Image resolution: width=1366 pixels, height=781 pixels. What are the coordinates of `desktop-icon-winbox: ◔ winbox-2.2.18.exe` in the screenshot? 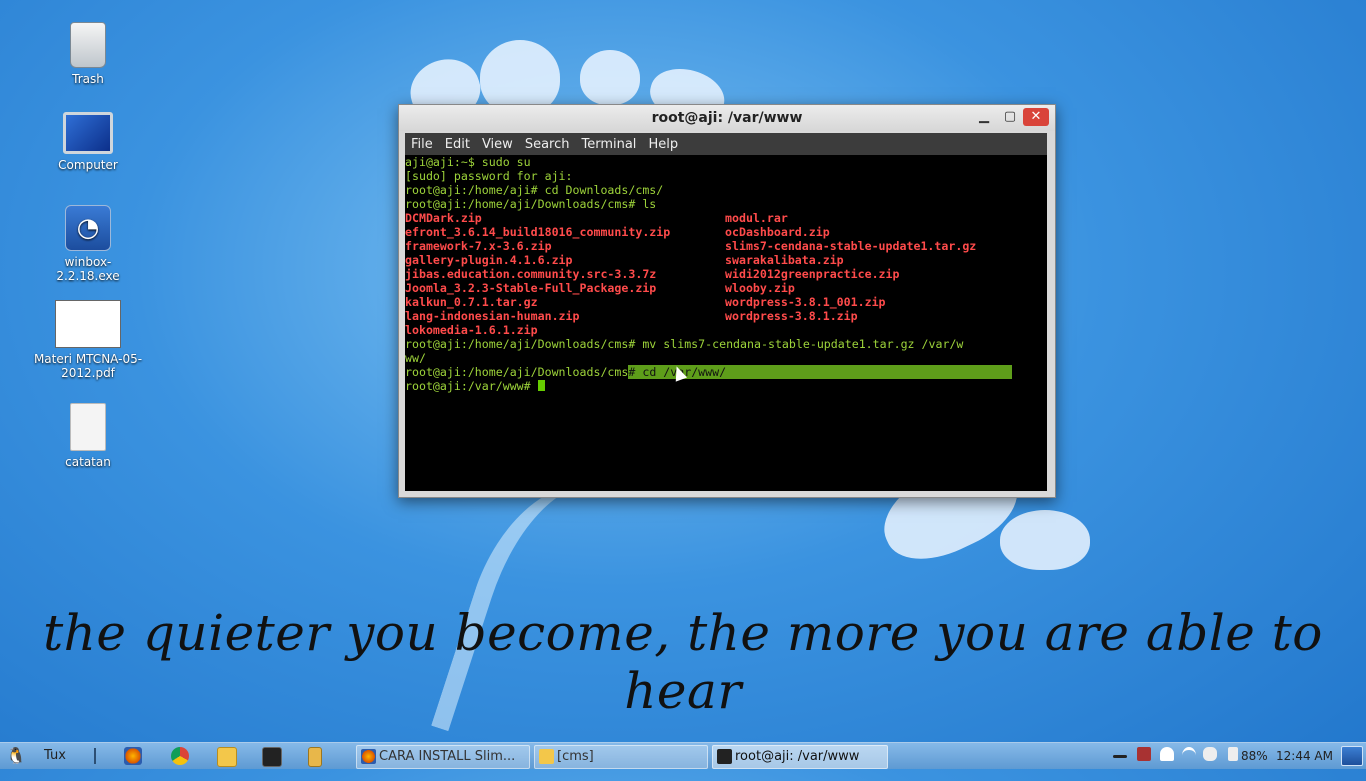 It's located at (88, 244).